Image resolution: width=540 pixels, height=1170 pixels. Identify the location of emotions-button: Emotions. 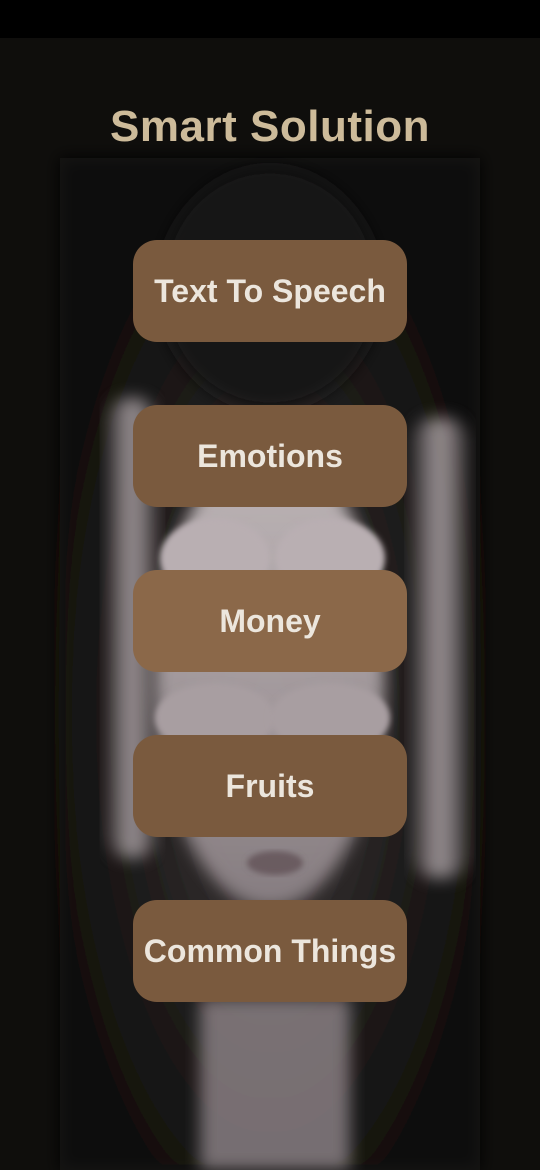
(270, 456).